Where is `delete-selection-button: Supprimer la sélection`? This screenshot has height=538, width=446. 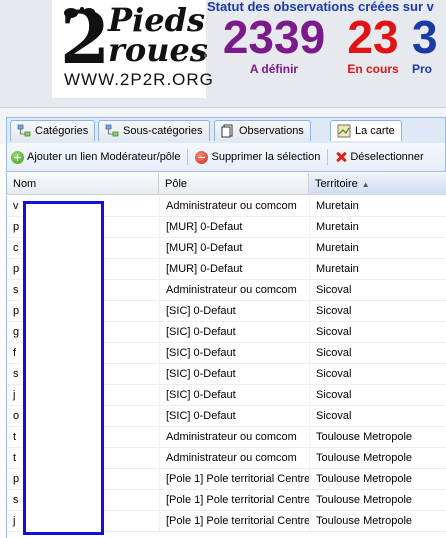
delete-selection-button: Supprimer la sélection is located at coordinates (257, 157).